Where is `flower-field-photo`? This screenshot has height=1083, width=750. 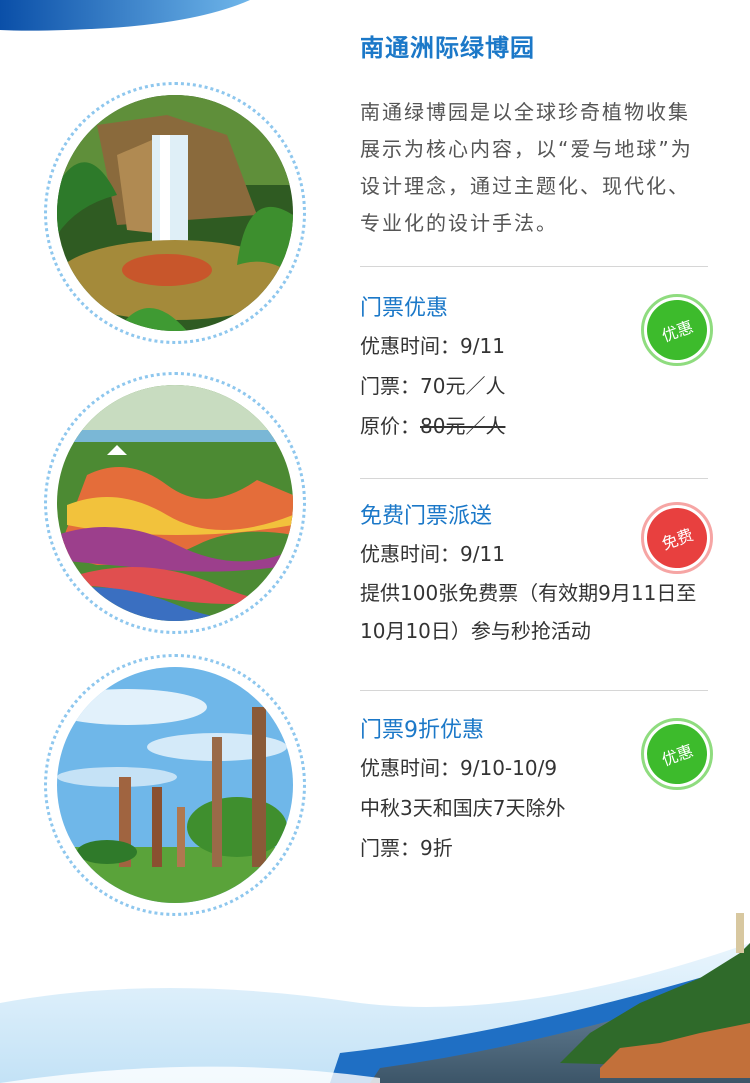 flower-field-photo is located at coordinates (175, 503).